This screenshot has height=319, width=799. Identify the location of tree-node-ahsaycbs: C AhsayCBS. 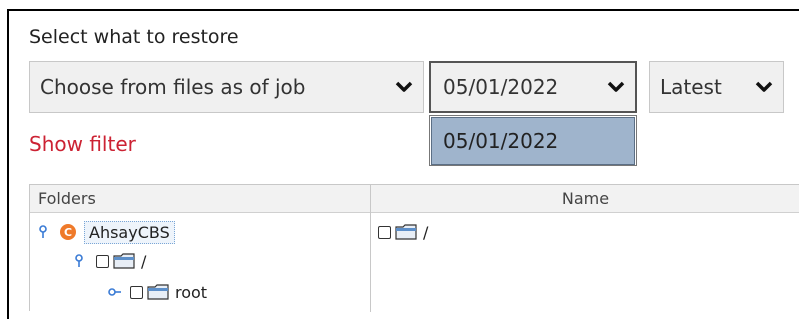
(106, 232).